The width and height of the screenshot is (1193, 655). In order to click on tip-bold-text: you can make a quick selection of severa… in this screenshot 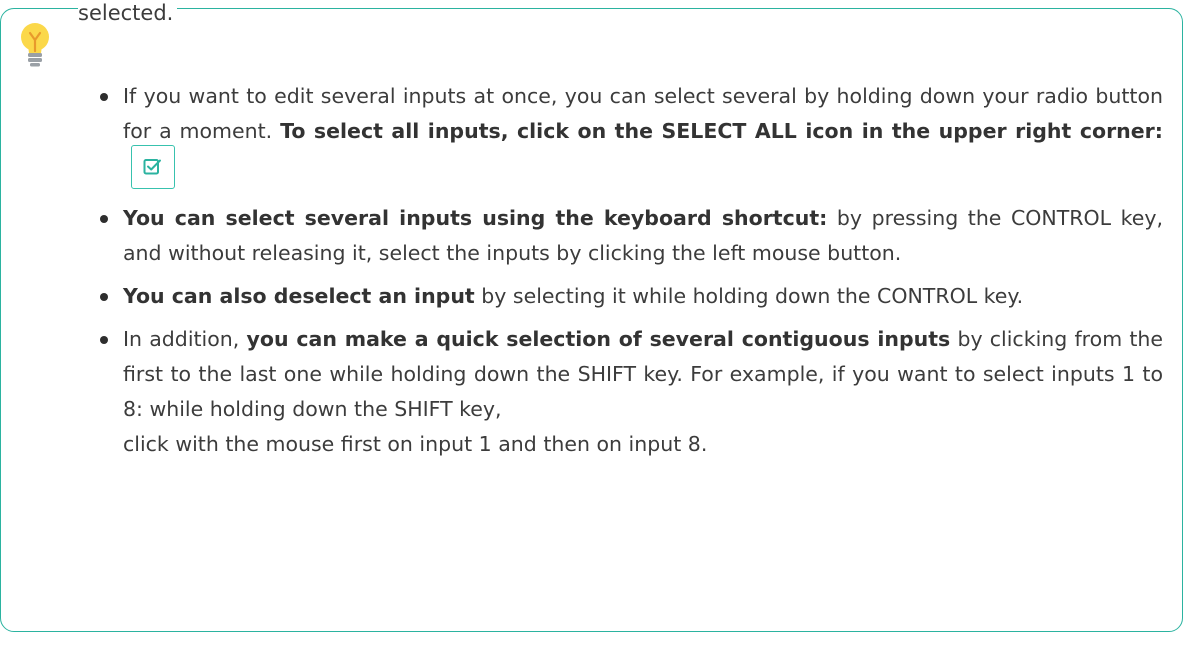, I will do `click(598, 339)`.